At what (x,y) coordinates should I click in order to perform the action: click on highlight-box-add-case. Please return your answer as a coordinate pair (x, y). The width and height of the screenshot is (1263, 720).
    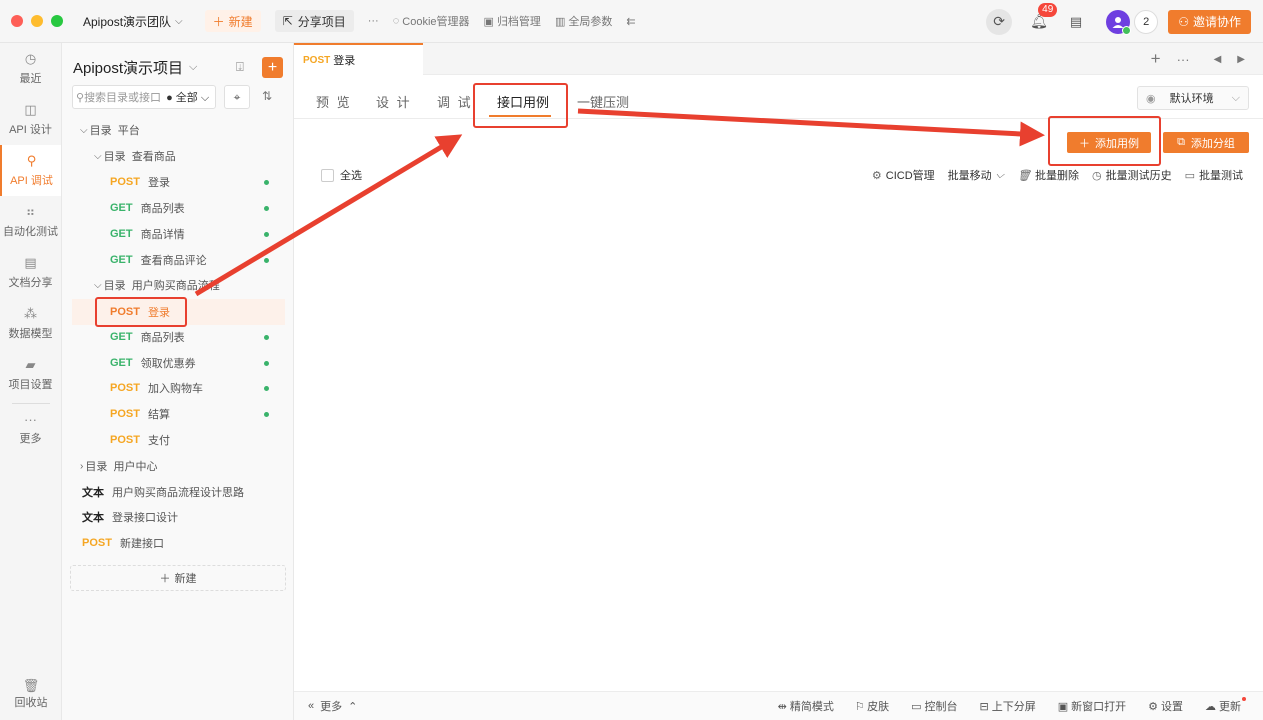
    Looking at the image, I should click on (1104, 141).